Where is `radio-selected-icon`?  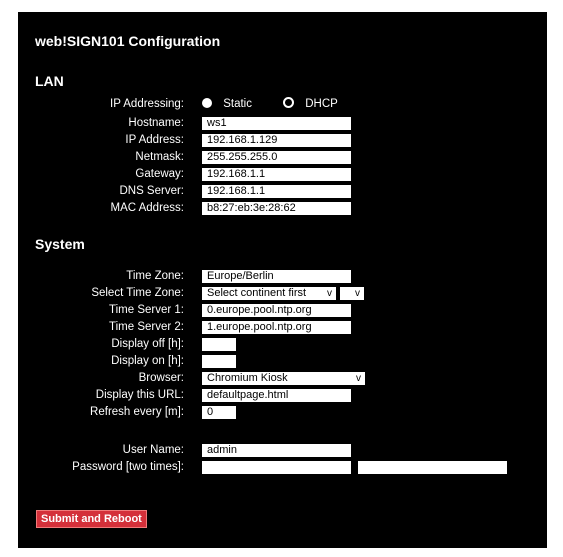 radio-selected-icon is located at coordinates (207, 102).